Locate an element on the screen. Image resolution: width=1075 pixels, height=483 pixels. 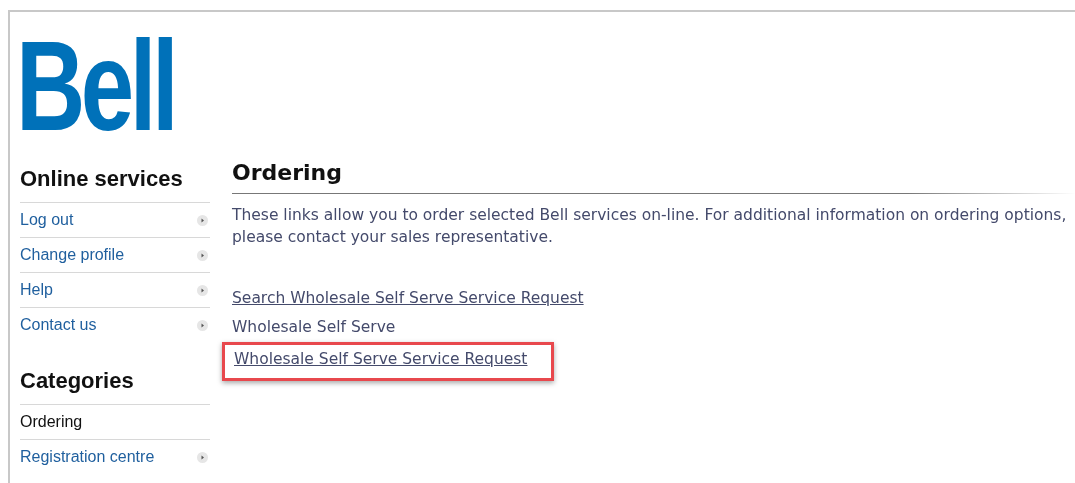
order-link: Wholesale Self Serve Service Request is located at coordinates (381, 359).